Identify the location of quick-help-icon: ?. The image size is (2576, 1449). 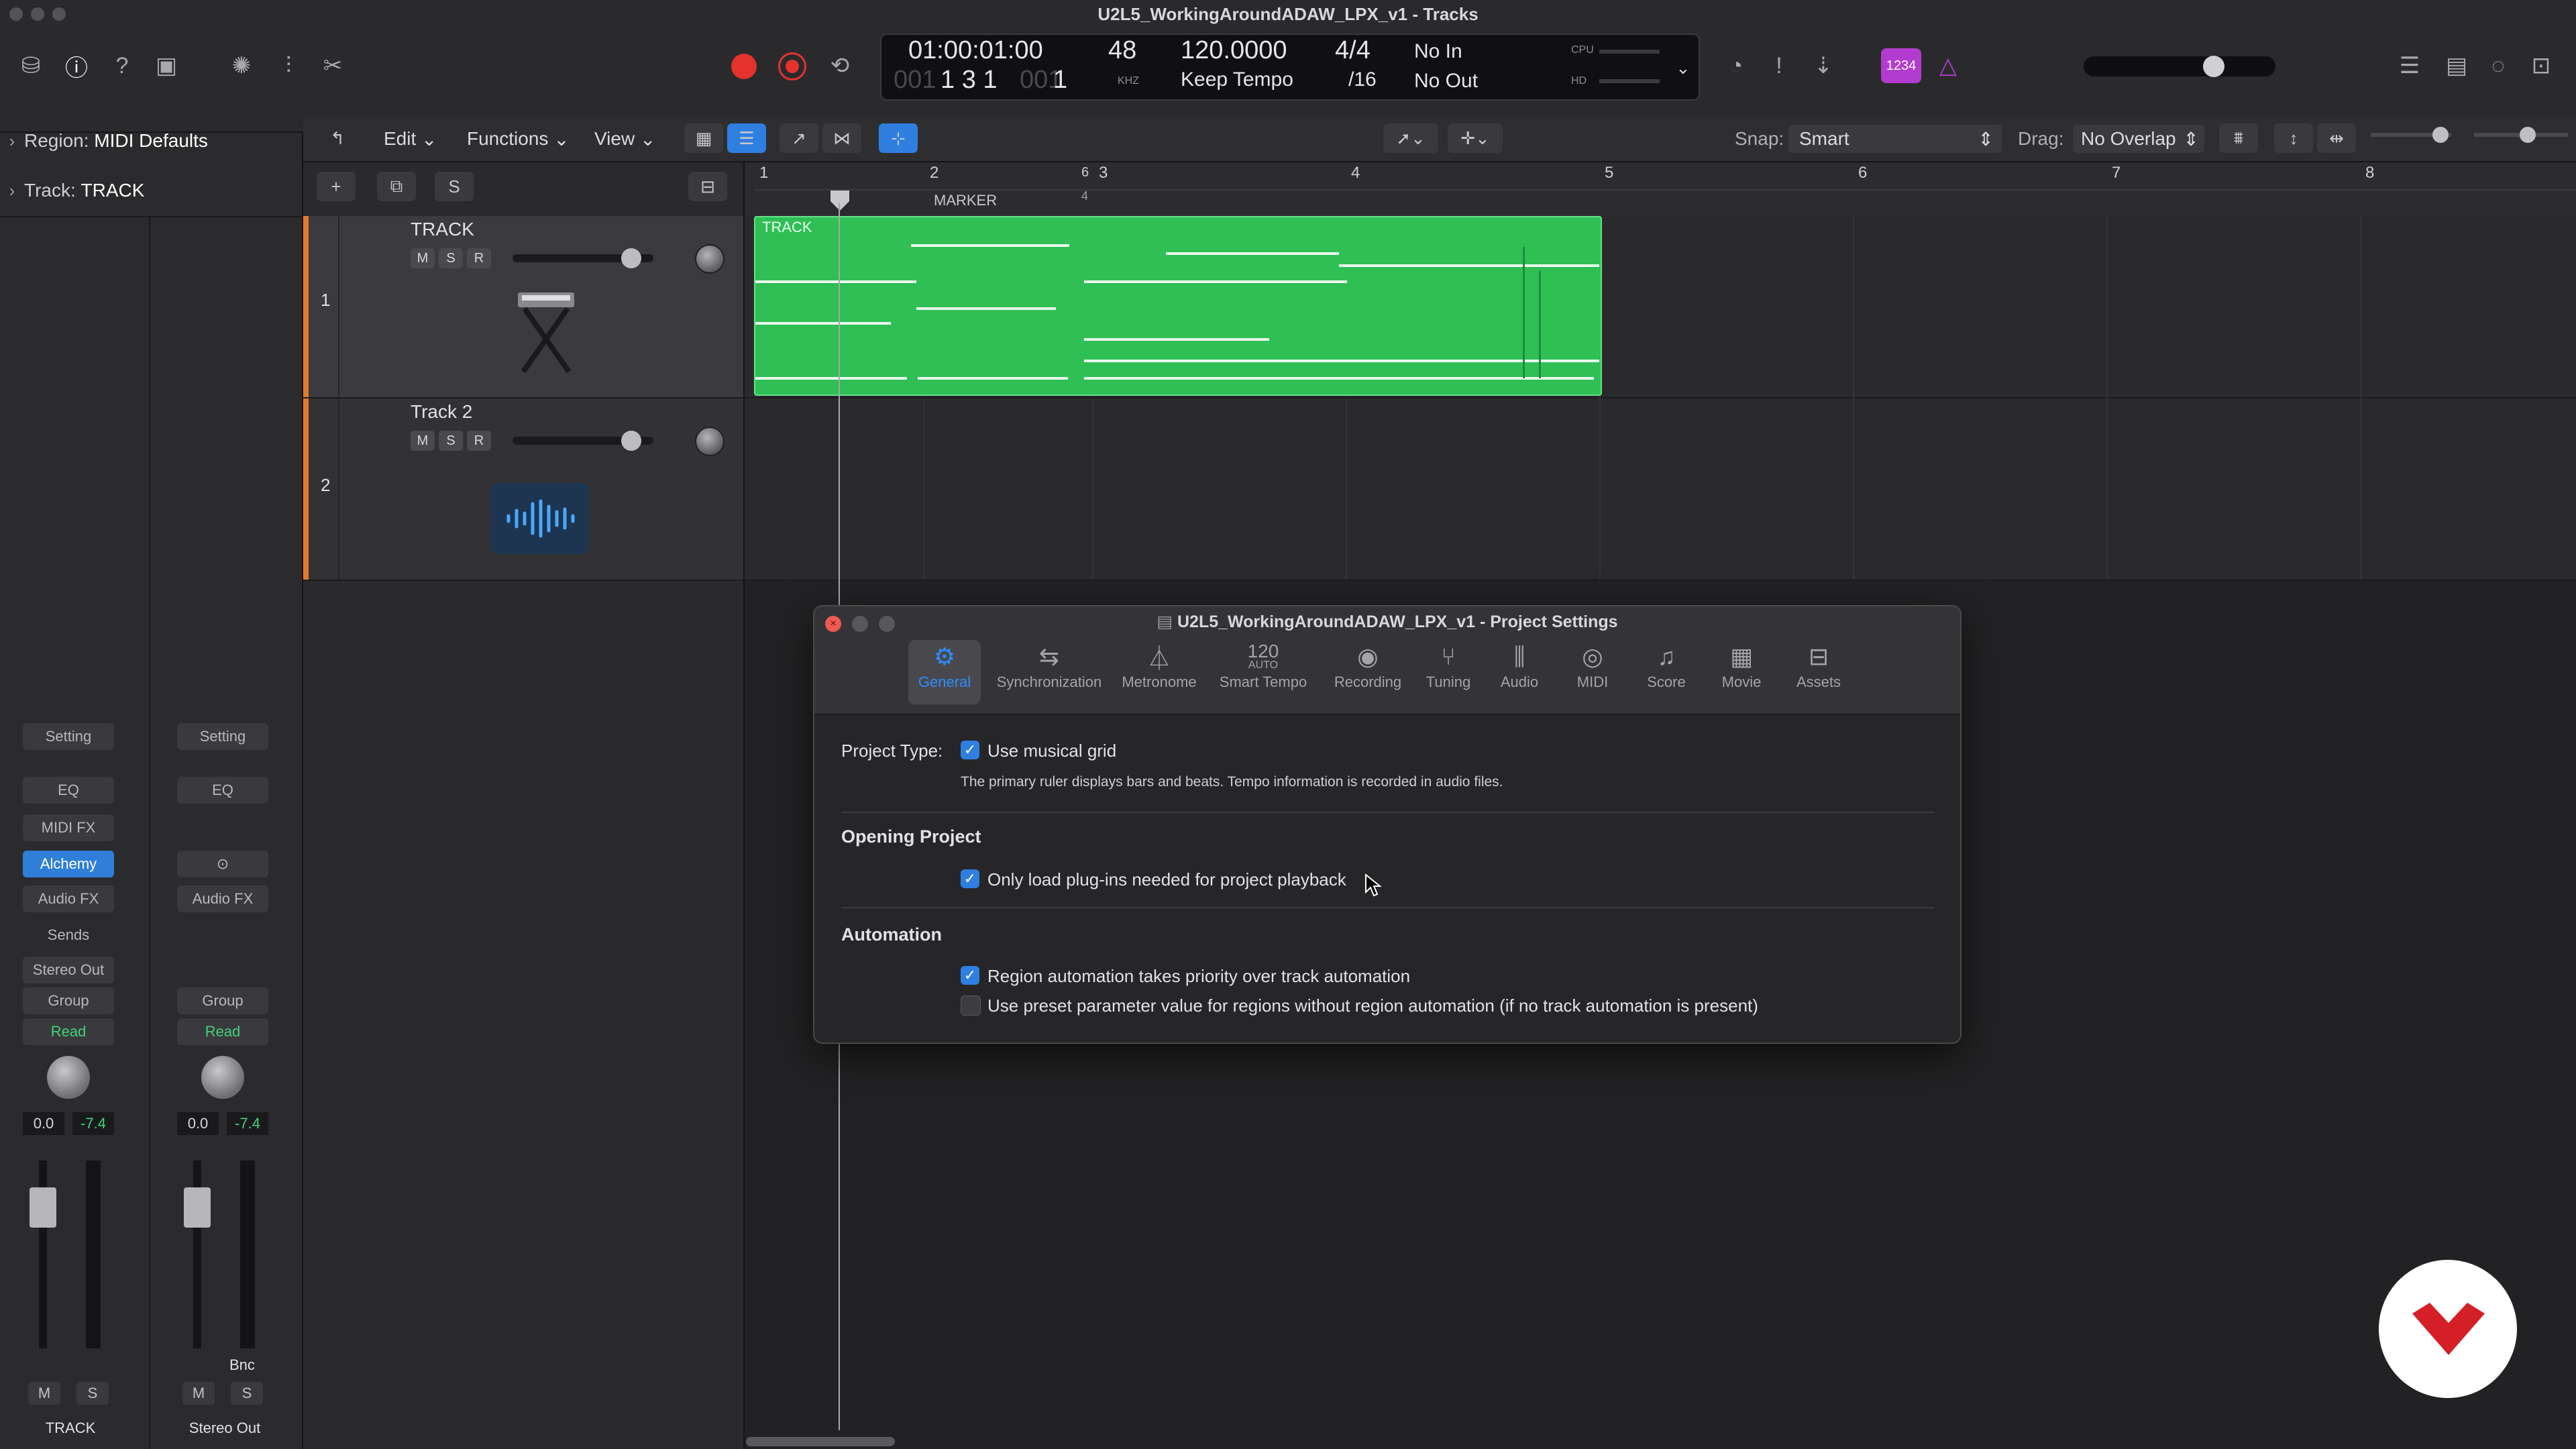
(122, 66).